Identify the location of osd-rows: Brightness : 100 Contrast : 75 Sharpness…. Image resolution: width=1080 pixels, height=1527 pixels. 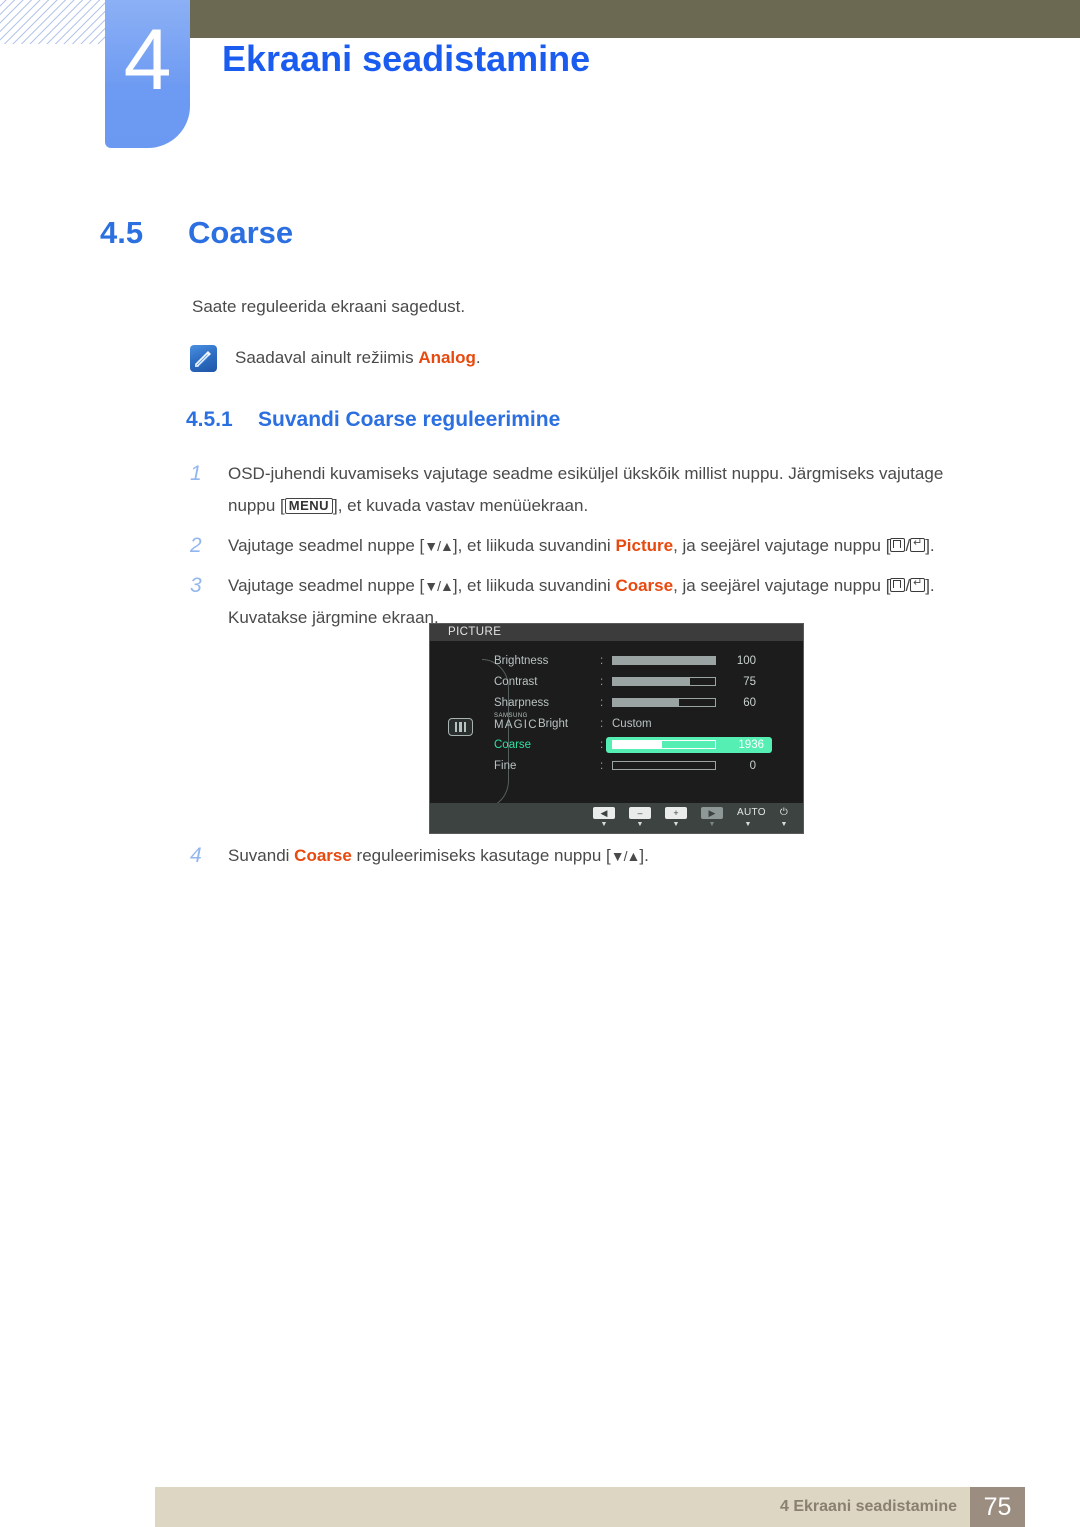
(617, 713).